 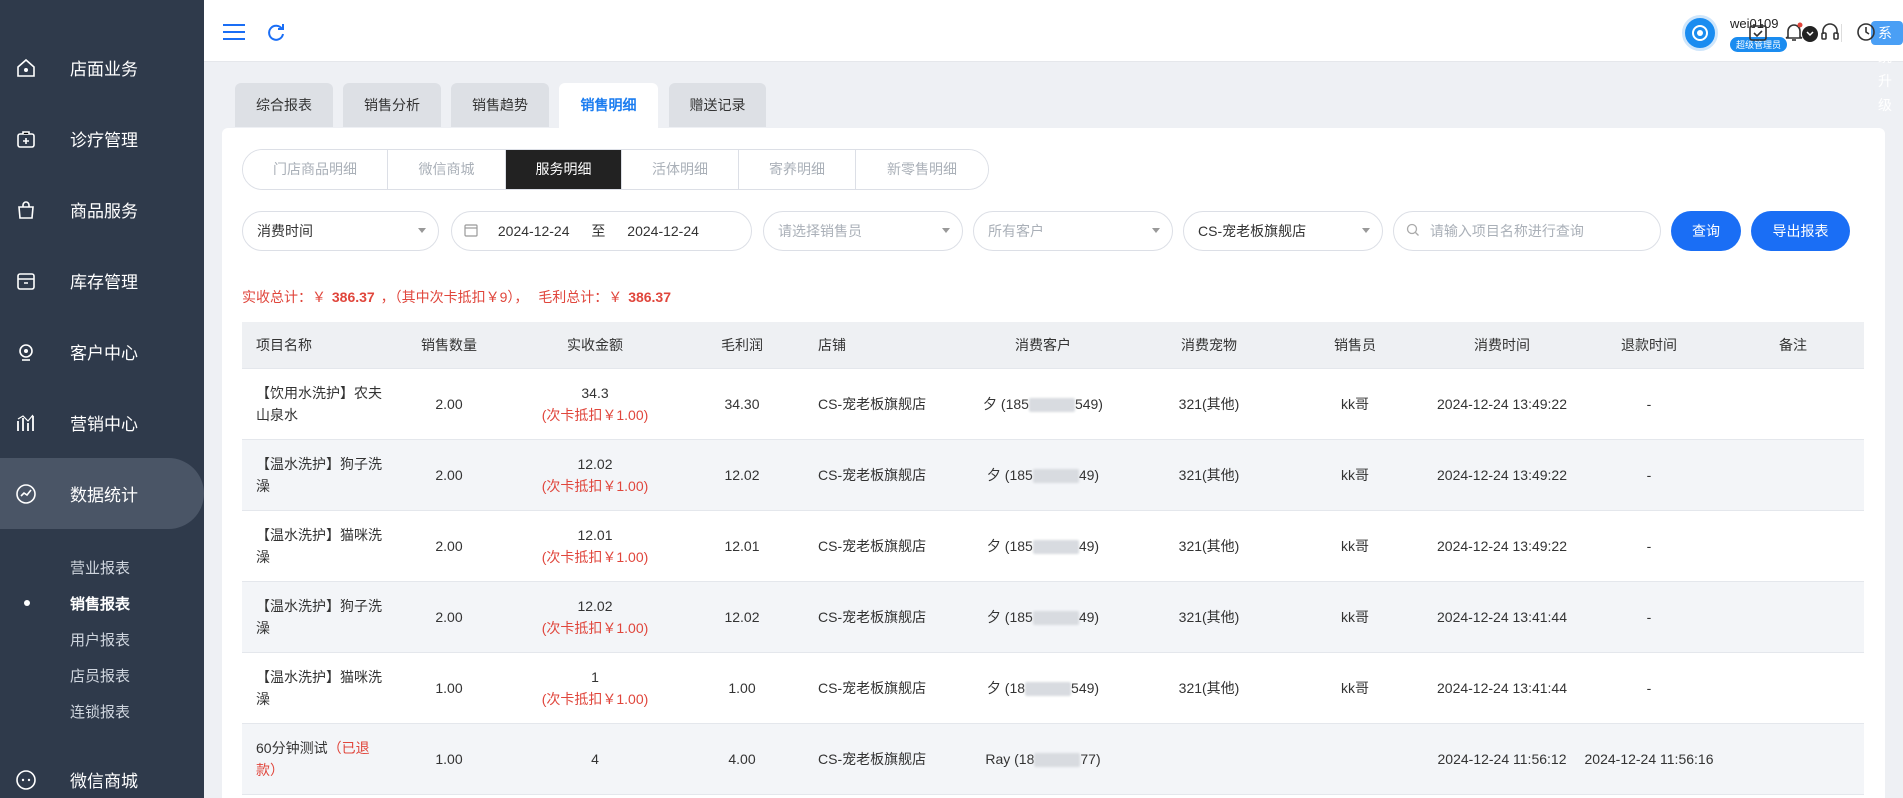 What do you see at coordinates (1043, 345) in the screenshot?
I see `column-header: 消费客户` at bounding box center [1043, 345].